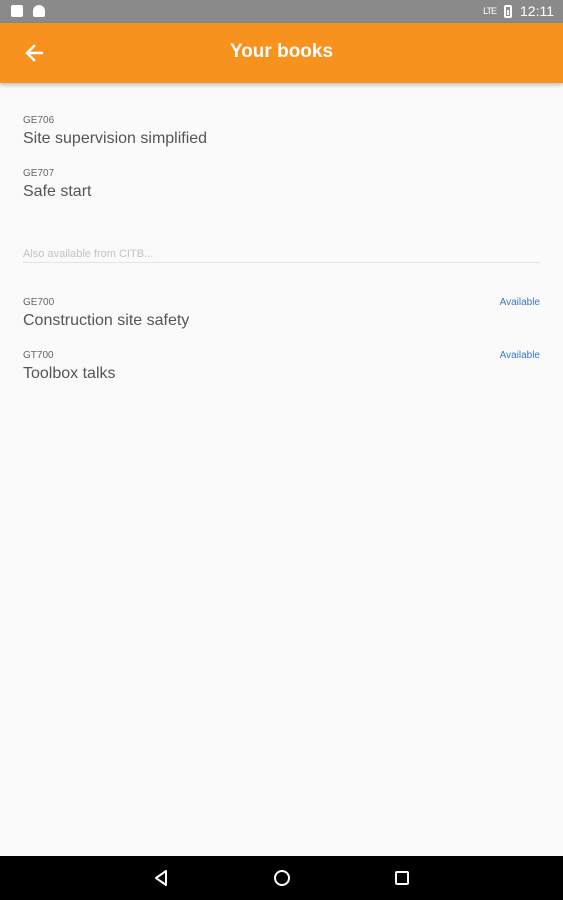 Image resolution: width=563 pixels, height=900 pixels. I want to click on android-icon, so click(39, 11).